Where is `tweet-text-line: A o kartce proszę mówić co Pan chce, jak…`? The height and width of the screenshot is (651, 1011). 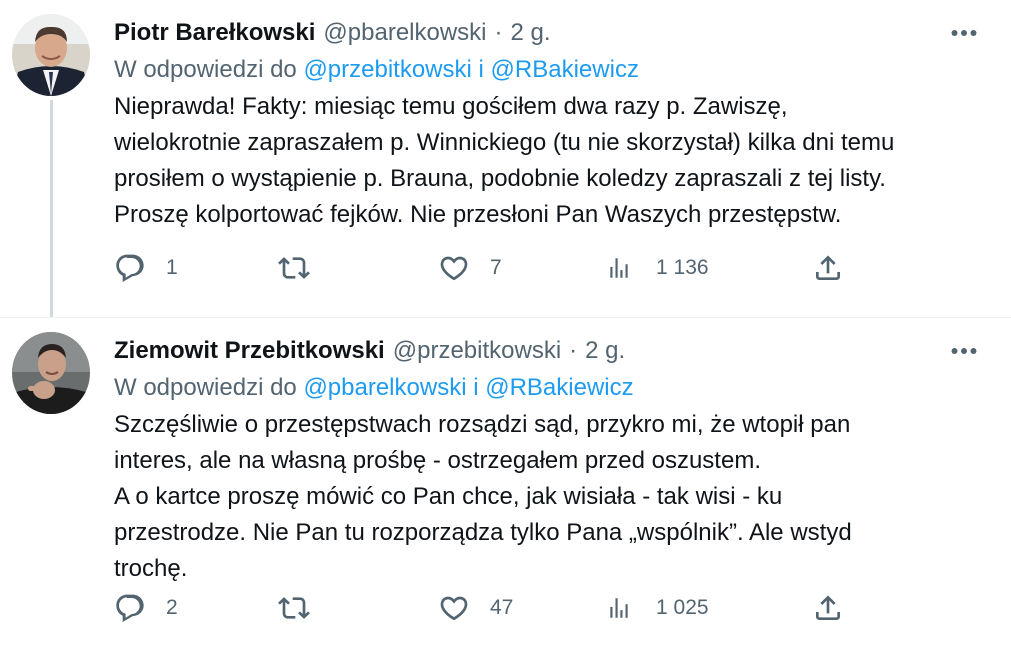 tweet-text-line: A o kartce proszę mówić co Pan chce, jak… is located at coordinates (448, 496).